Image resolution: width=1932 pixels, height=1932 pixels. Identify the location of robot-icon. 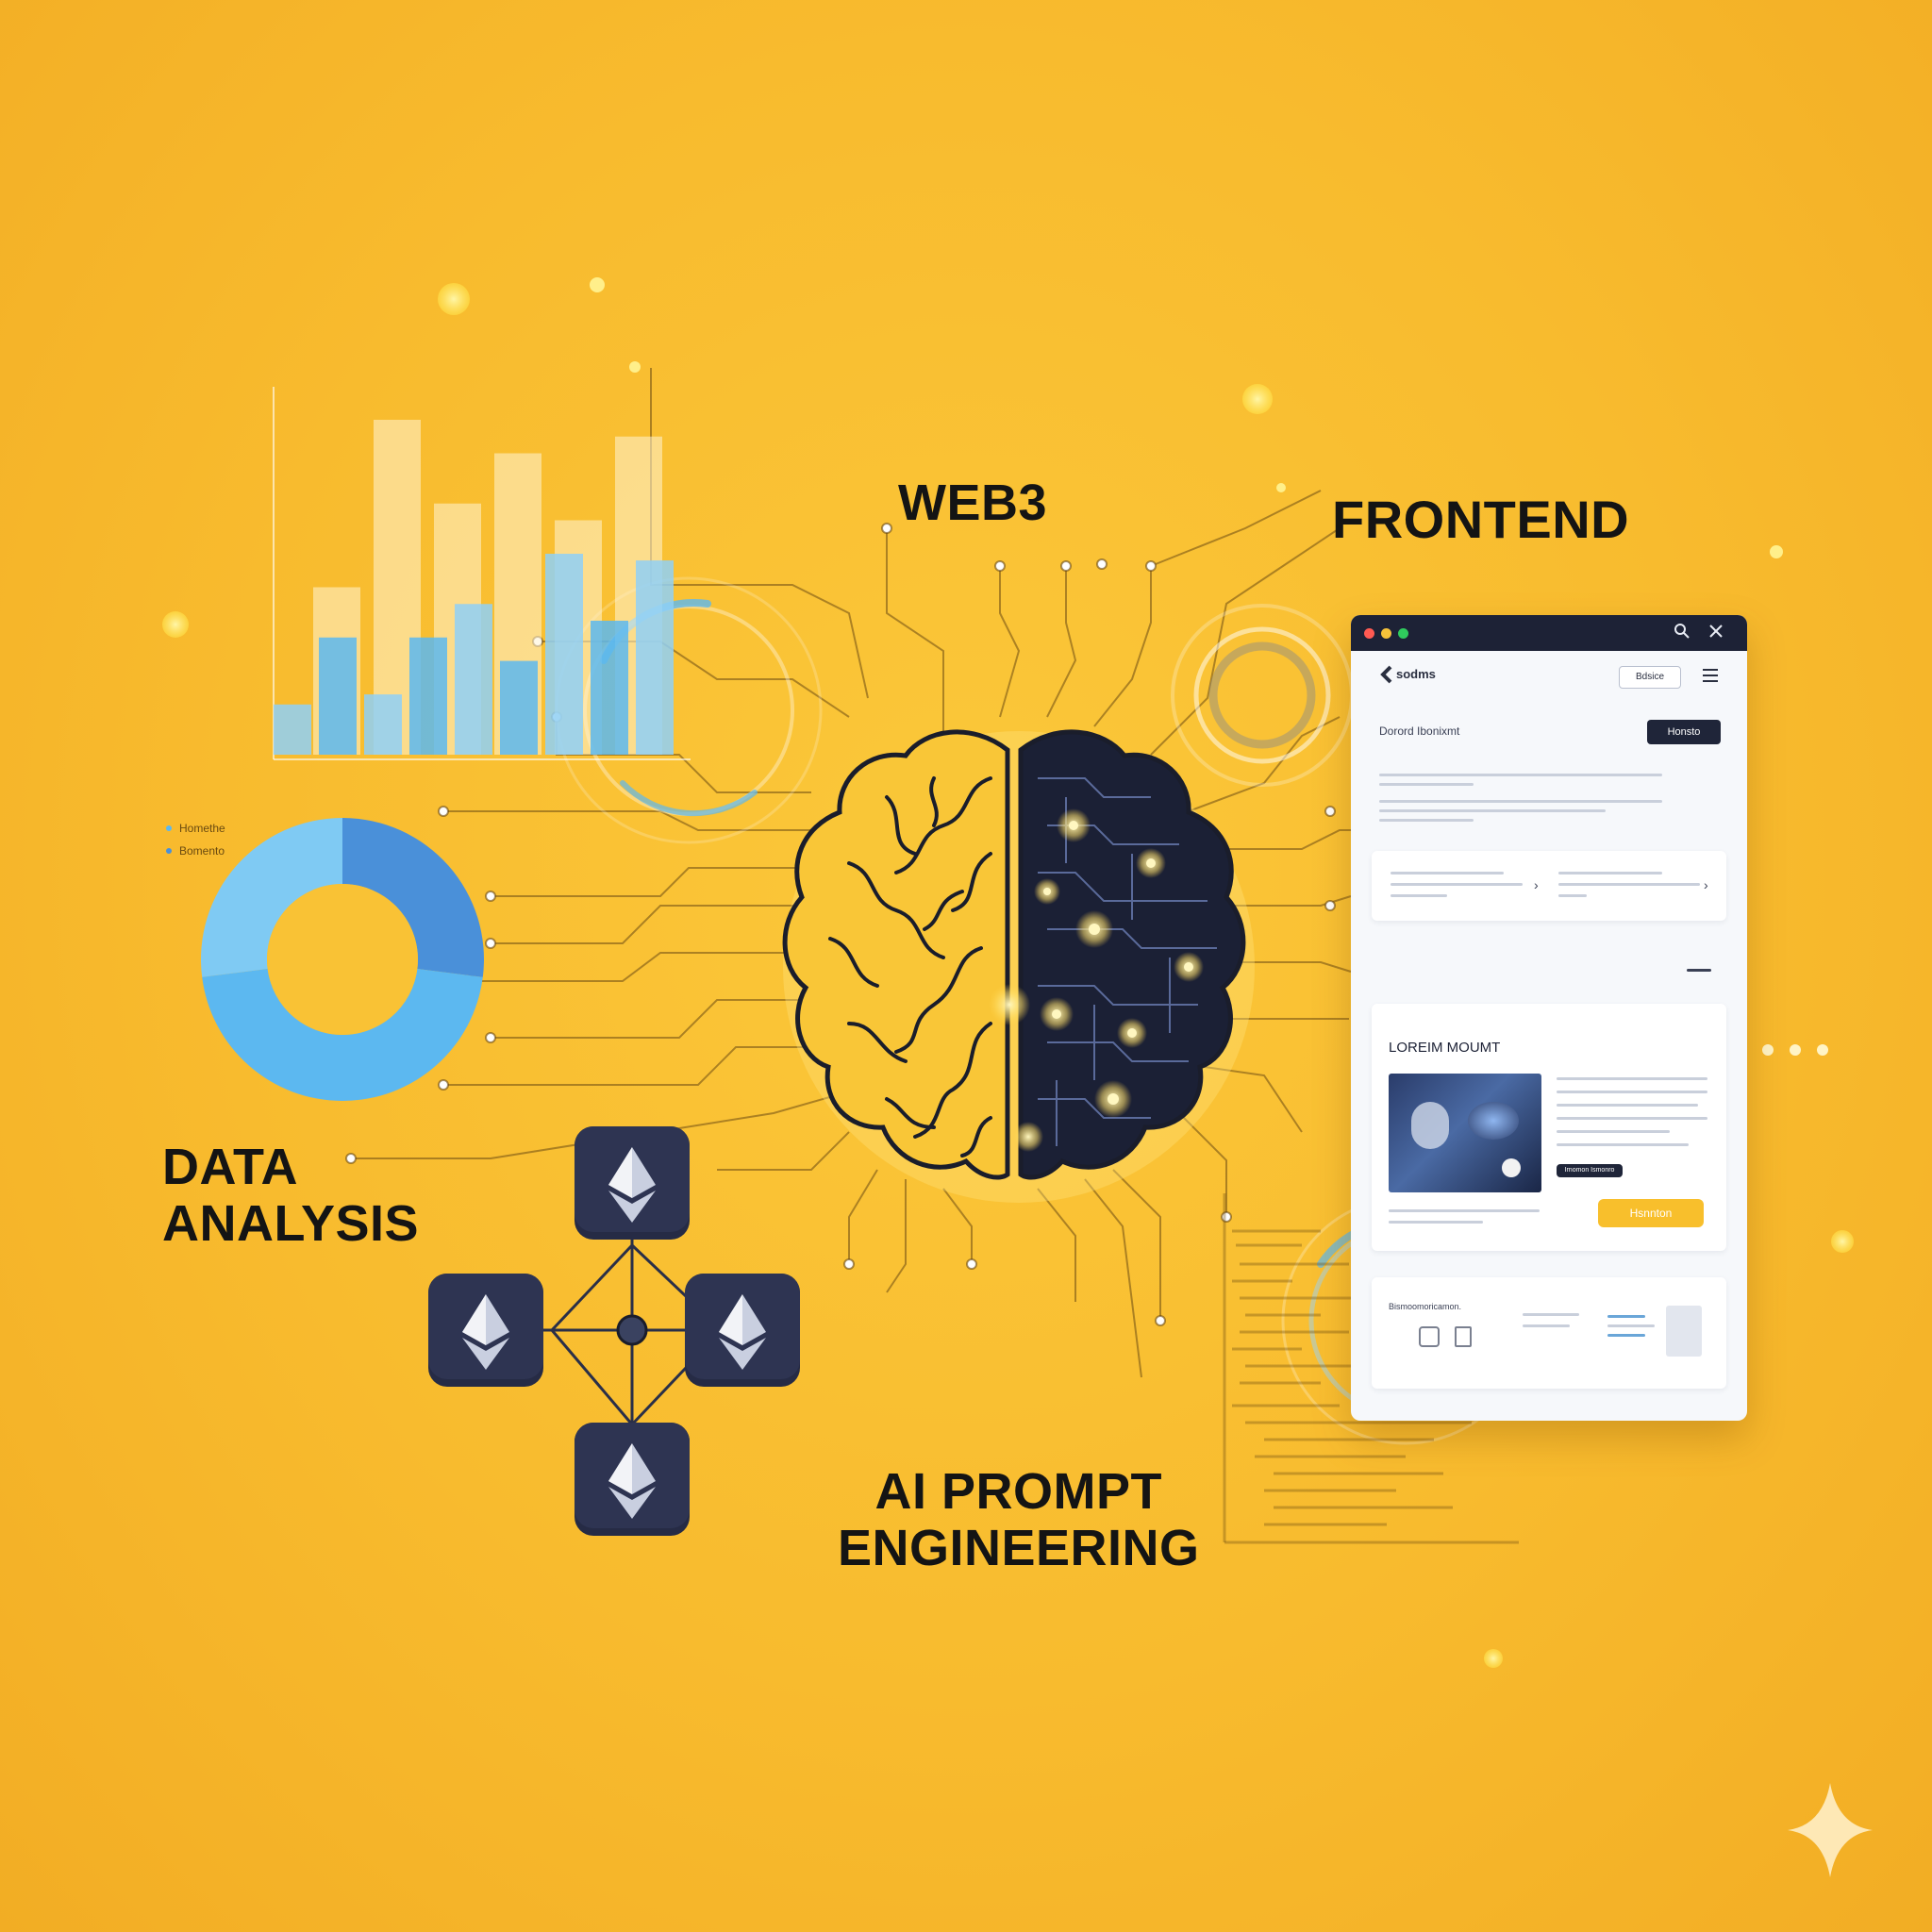
(1429, 1336).